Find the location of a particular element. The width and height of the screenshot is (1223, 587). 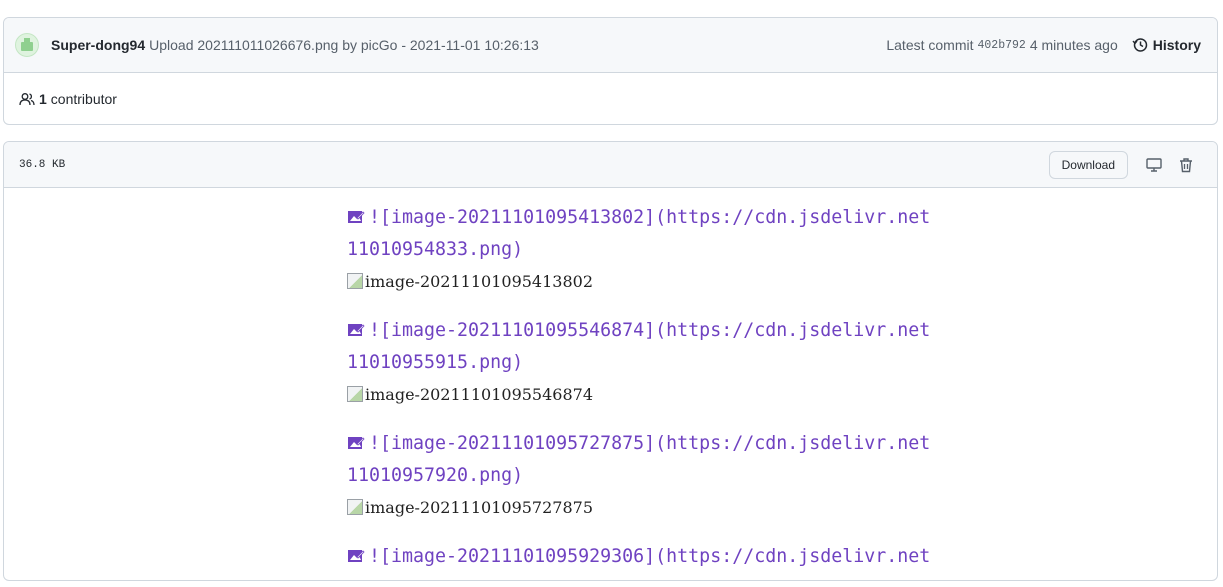

file-header: 36.8 KB Download is located at coordinates (610, 165).